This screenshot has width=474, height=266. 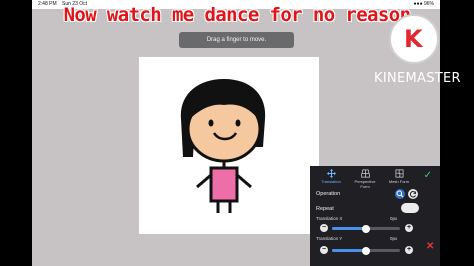 What do you see at coordinates (428, 175) in the screenshot?
I see `confirm-button: ✓` at bounding box center [428, 175].